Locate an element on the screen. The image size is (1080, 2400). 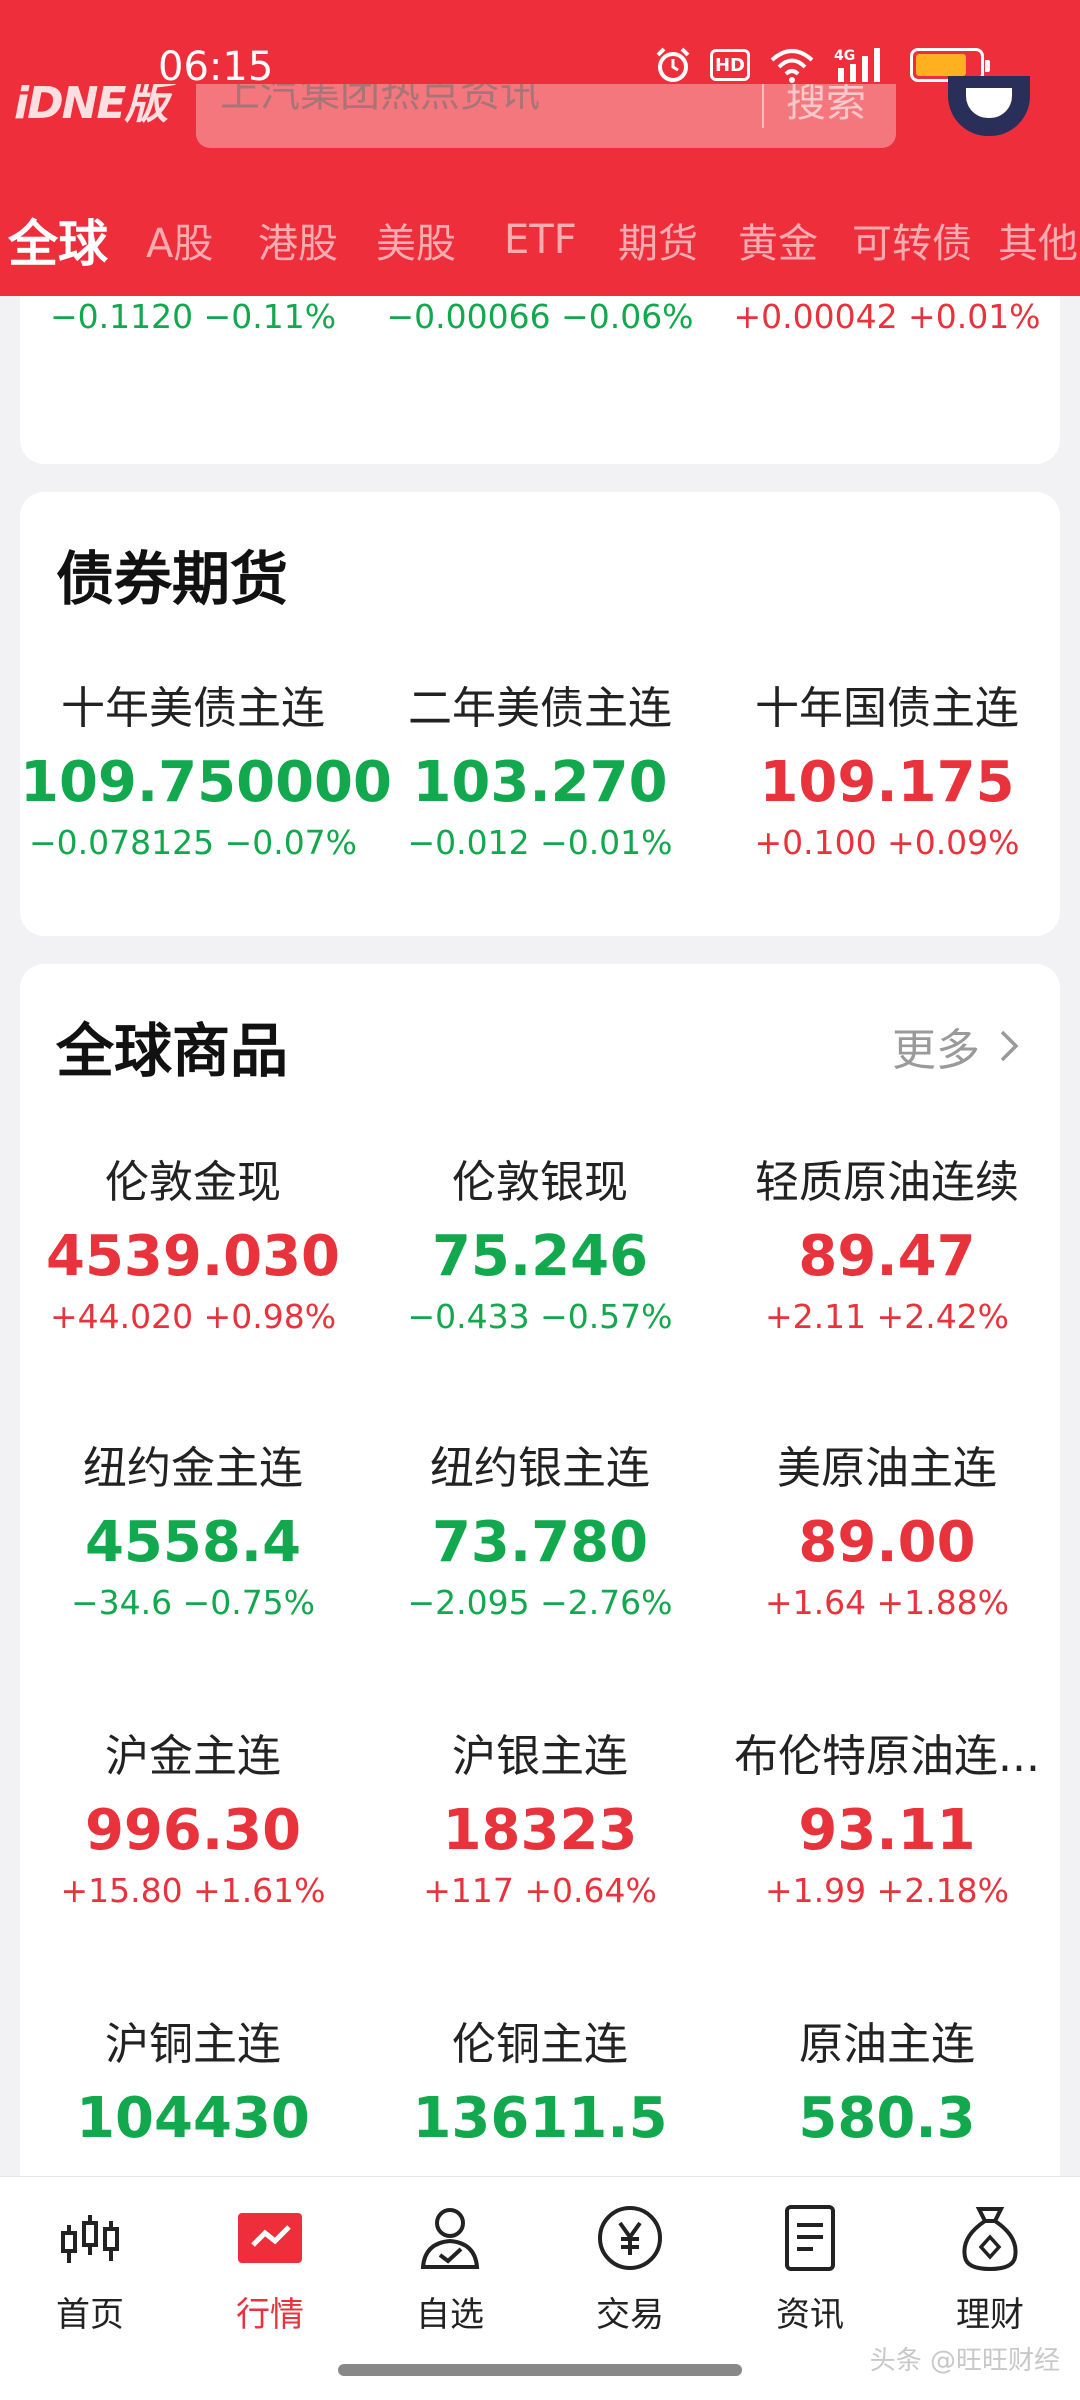
quote-name: 轻质原油连续 is located at coordinates (887, 1182).